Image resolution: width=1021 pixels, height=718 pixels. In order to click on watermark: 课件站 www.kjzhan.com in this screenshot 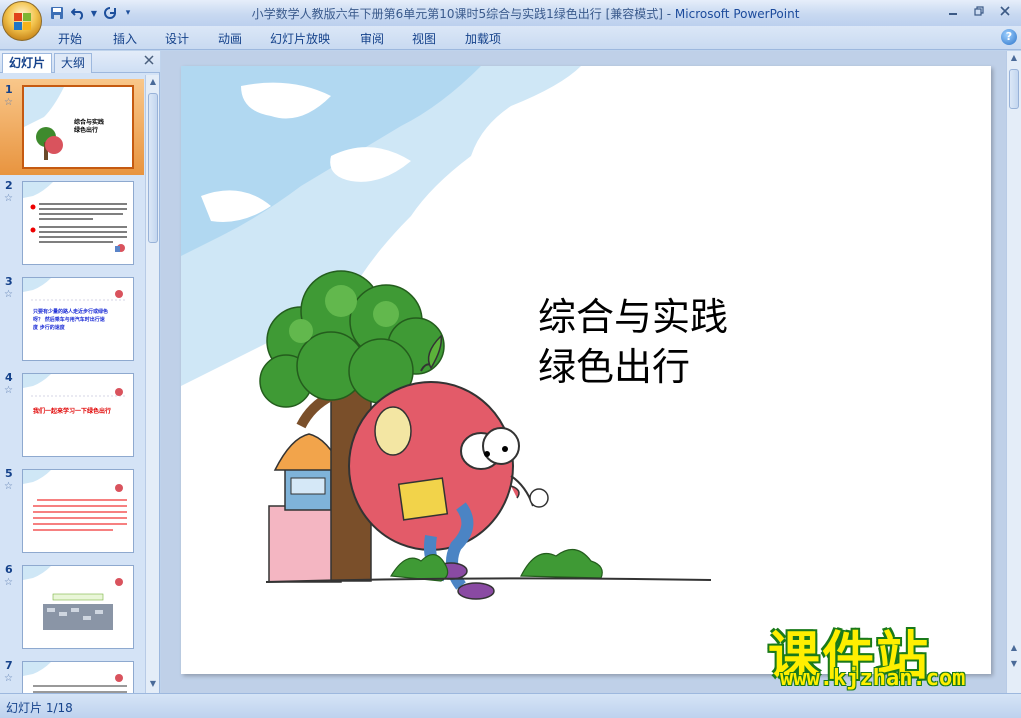, I will do `click(888, 654)`.